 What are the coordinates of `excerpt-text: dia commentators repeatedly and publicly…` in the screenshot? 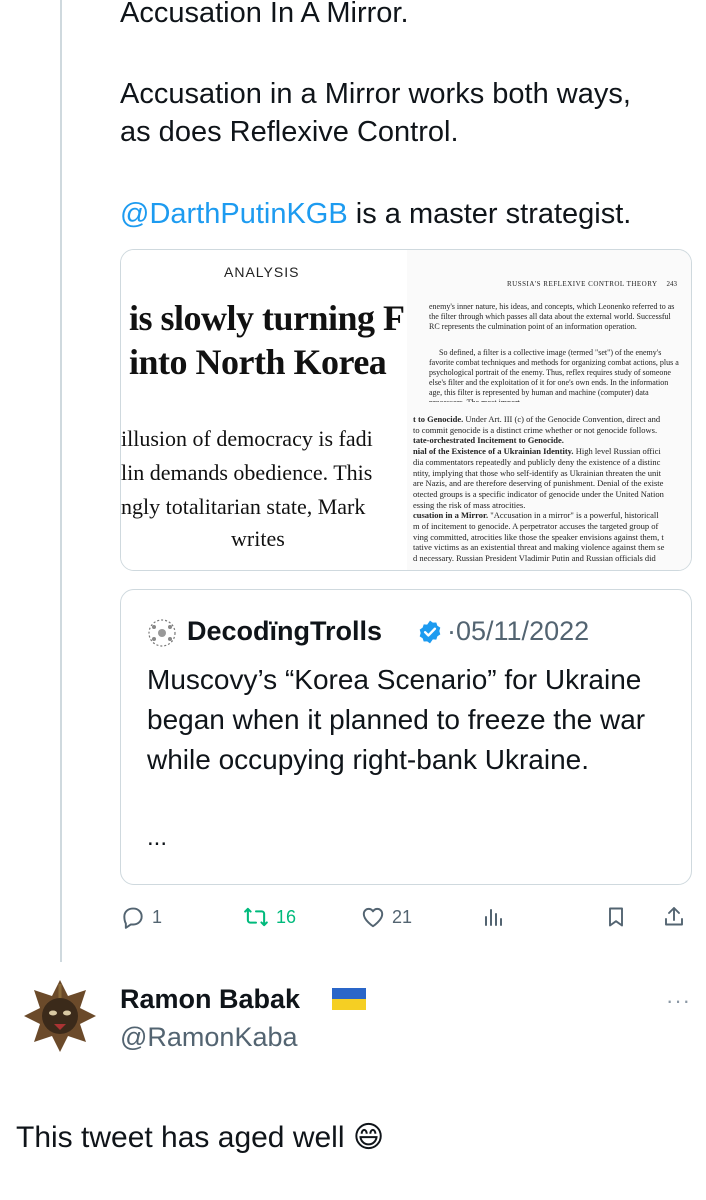 It's located at (537, 461).